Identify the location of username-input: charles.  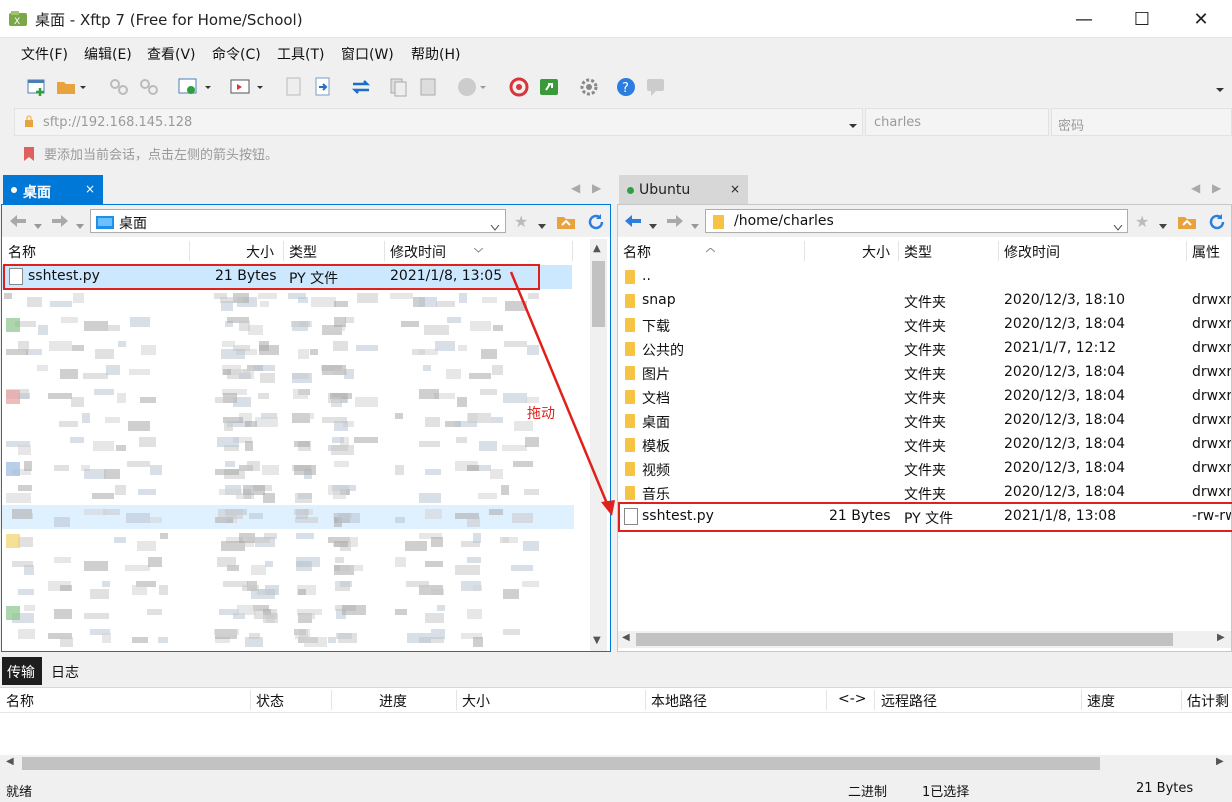
(957, 122).